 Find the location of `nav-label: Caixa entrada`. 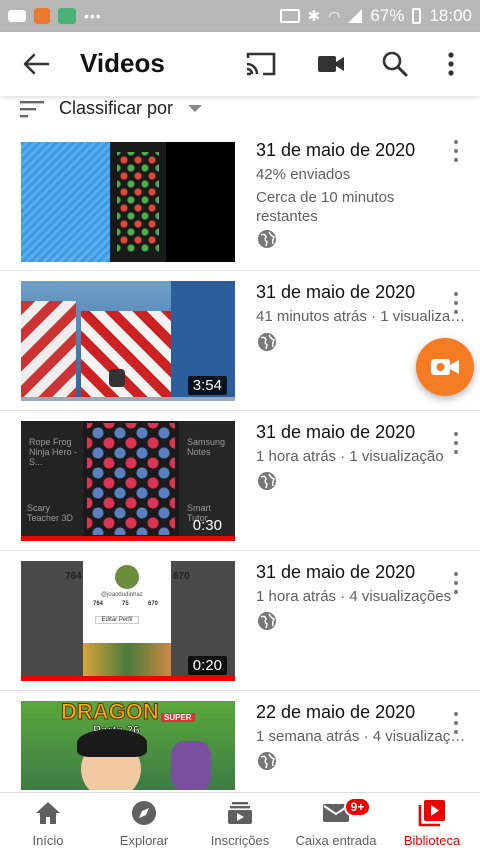

nav-label: Caixa entrada is located at coordinates (336, 840).